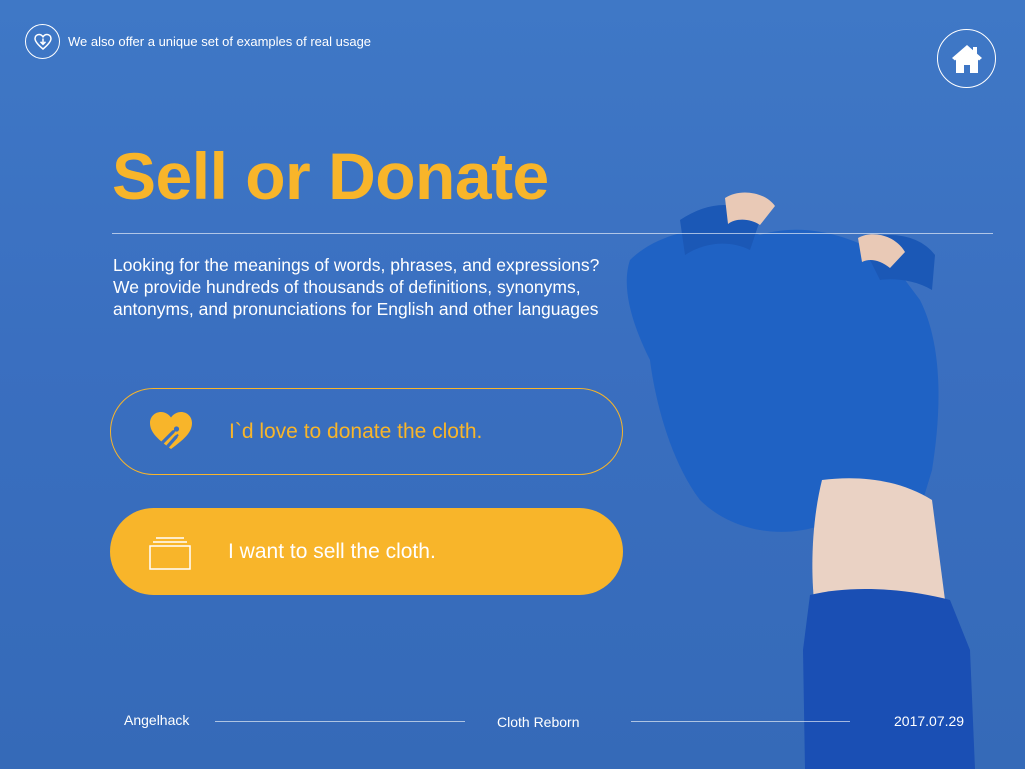 This screenshot has width=1025, height=769. I want to click on home-button, so click(966, 58).